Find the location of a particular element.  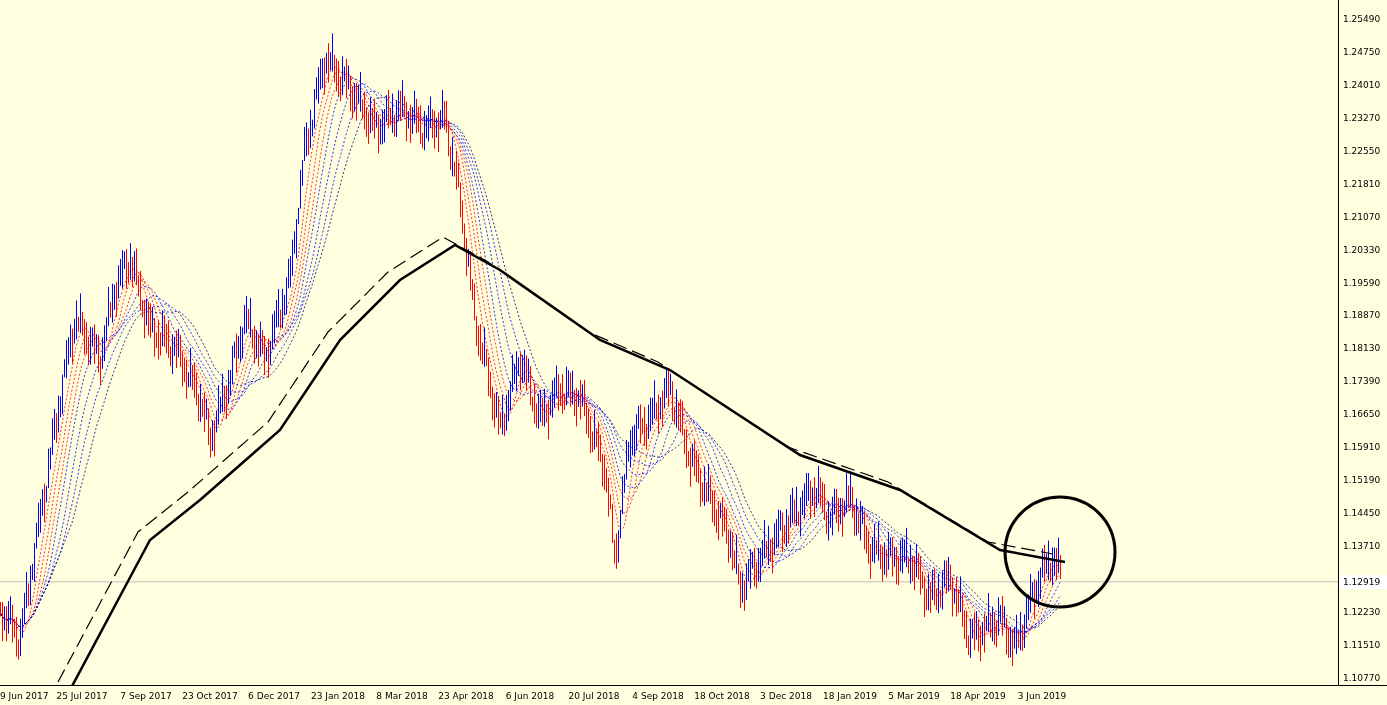

date-label: 6 Jun 2018 is located at coordinates (530, 695).